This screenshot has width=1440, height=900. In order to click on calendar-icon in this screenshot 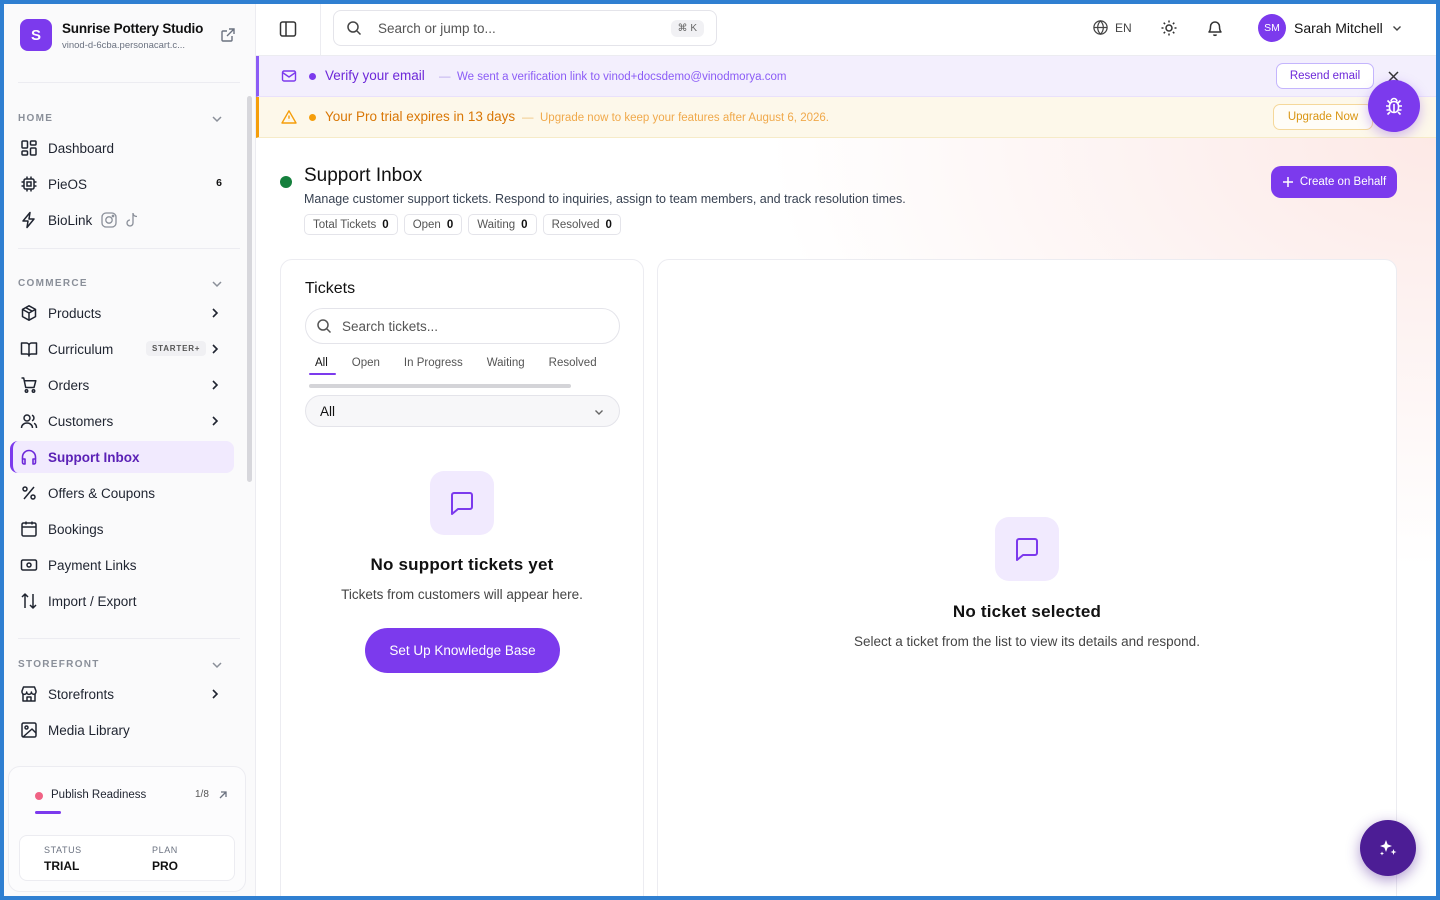, I will do `click(29, 529)`.